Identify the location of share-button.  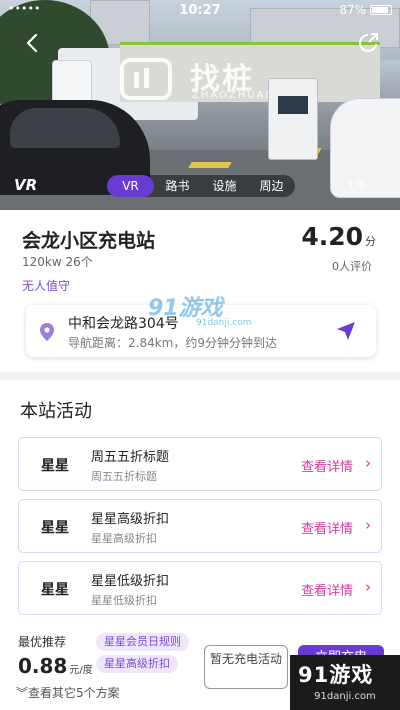
(369, 43).